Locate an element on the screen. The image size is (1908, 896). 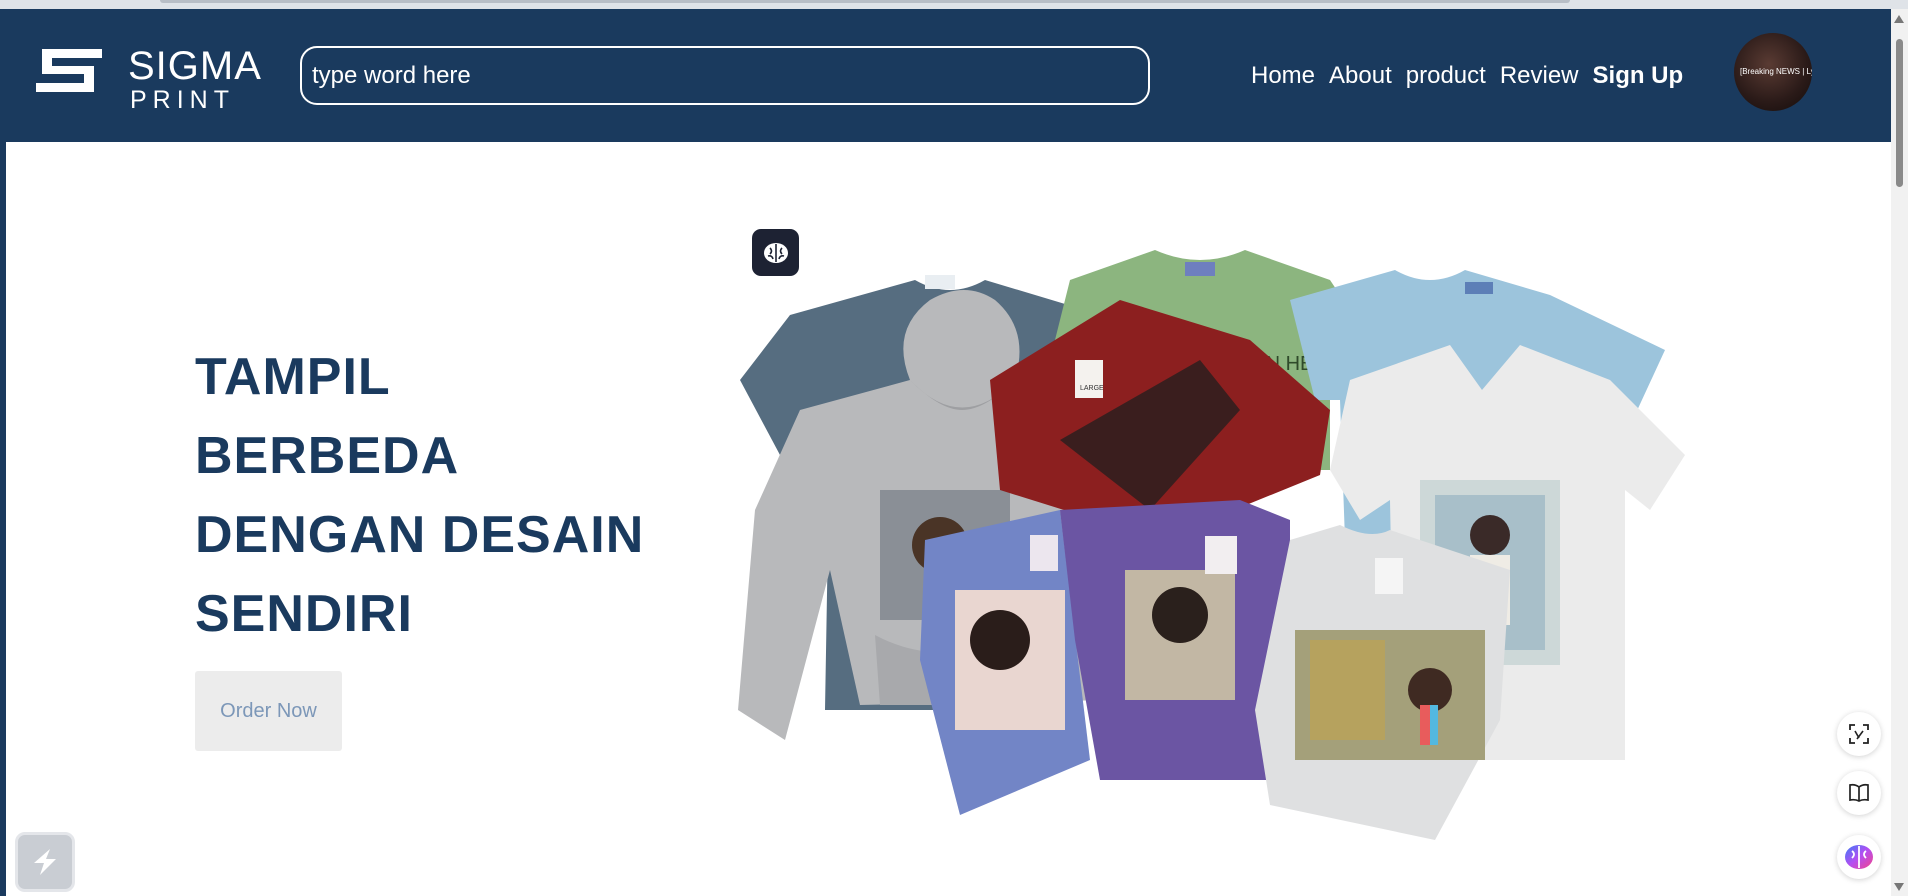
headline-line-1: TAMPIL is located at coordinates (293, 377).